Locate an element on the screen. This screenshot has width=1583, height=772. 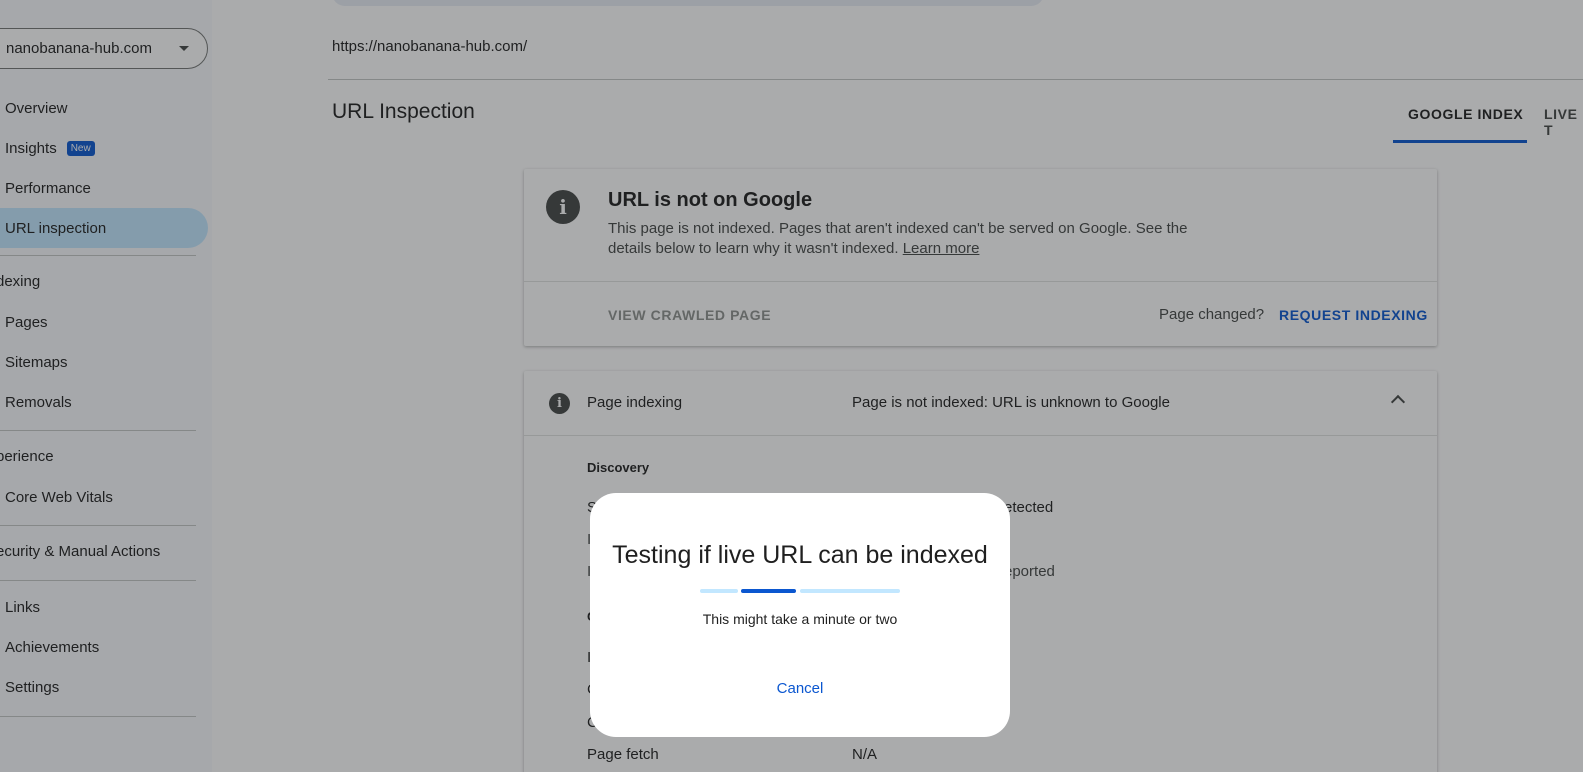
dialog-subtitle: This might take a minute or two is located at coordinates (800, 619).